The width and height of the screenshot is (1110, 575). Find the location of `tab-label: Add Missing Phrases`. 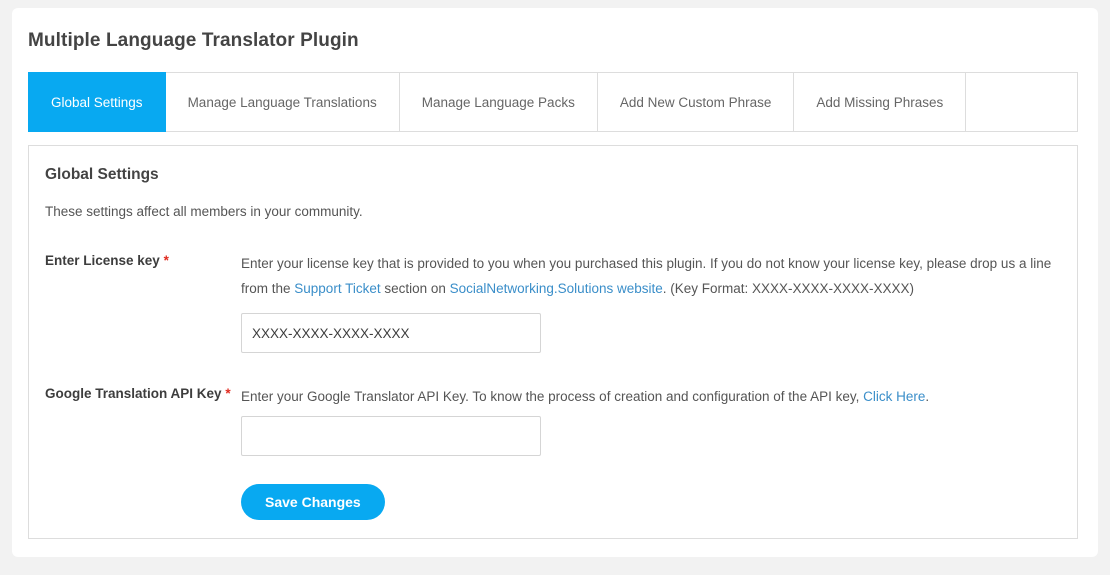

tab-label: Add Missing Phrases is located at coordinates (880, 102).